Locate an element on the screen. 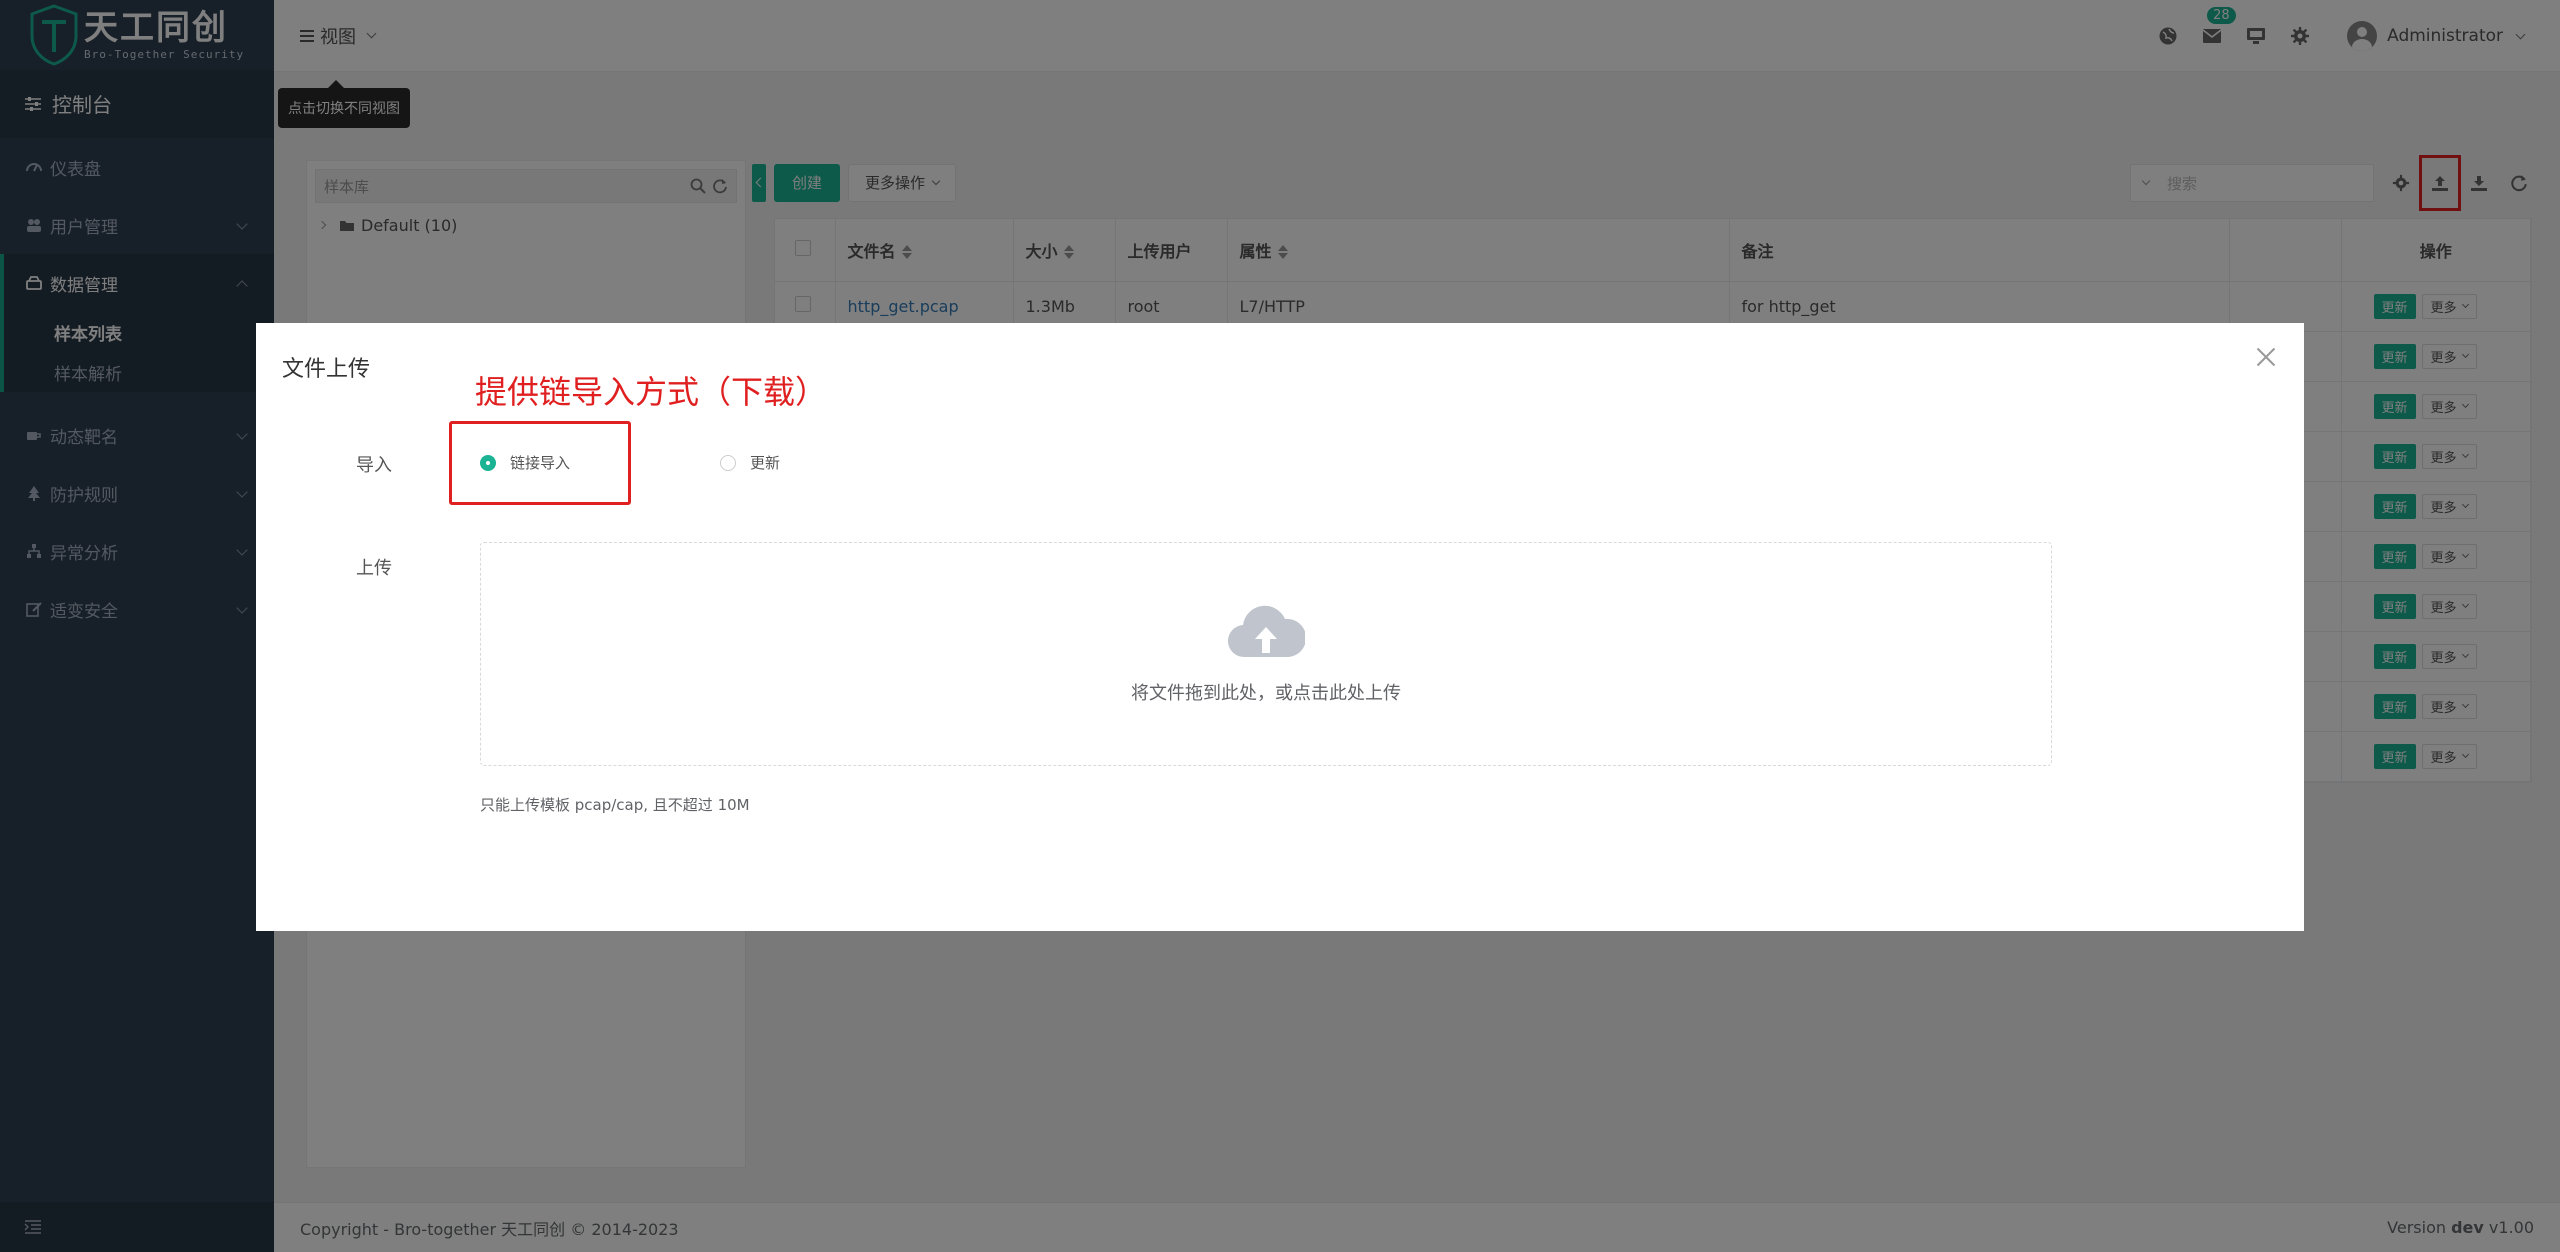 The height and width of the screenshot is (1252, 2560). radio-checked-icon is located at coordinates (488, 462).